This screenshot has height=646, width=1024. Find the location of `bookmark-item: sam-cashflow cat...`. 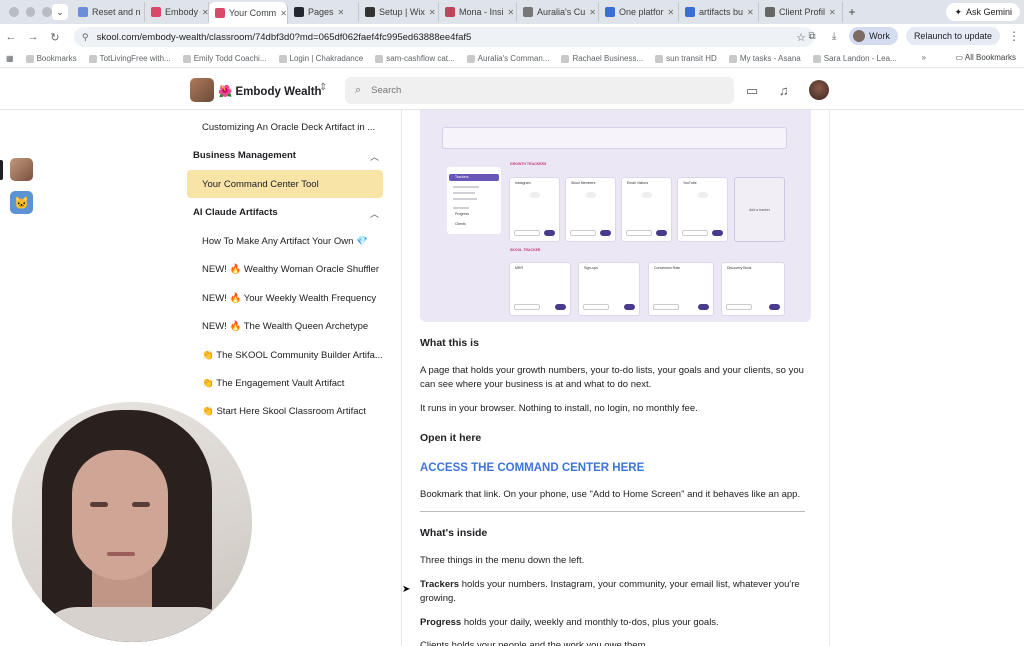

bookmark-item: sam-cashflow cat... is located at coordinates (414, 58).